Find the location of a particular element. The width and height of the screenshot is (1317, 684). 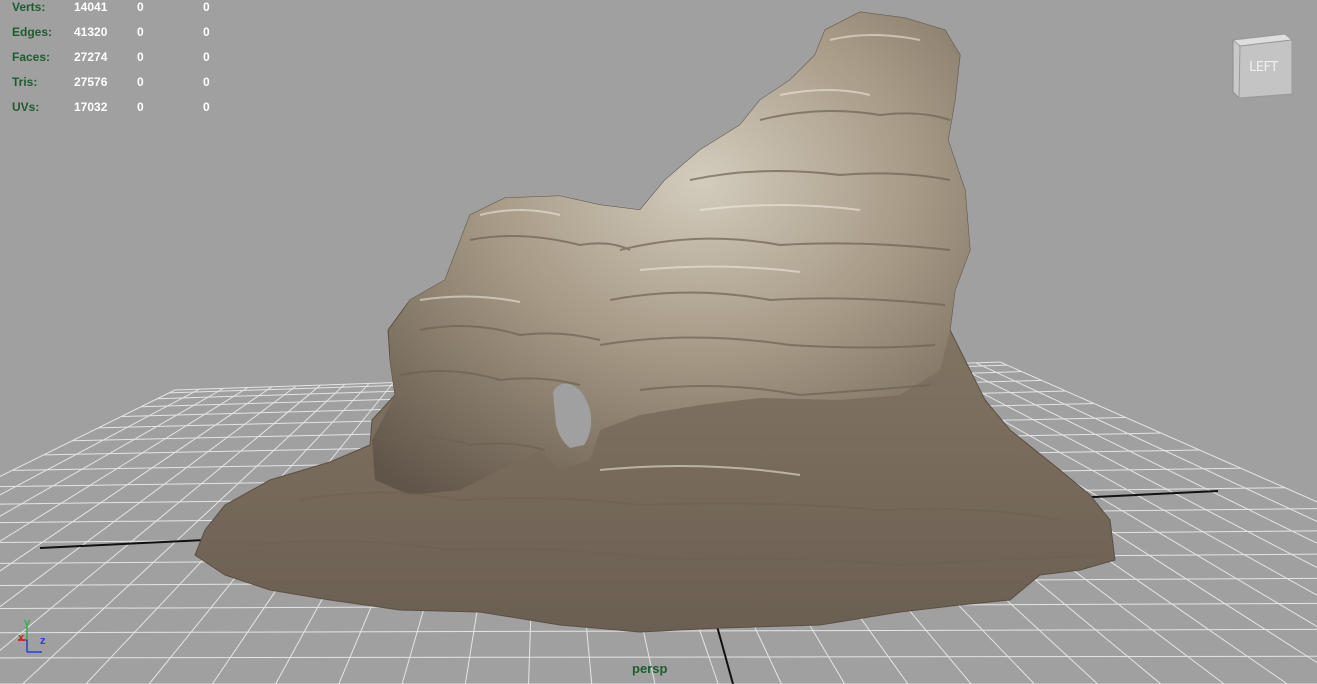

hud-row-value: 14041 is located at coordinates (91, 7).